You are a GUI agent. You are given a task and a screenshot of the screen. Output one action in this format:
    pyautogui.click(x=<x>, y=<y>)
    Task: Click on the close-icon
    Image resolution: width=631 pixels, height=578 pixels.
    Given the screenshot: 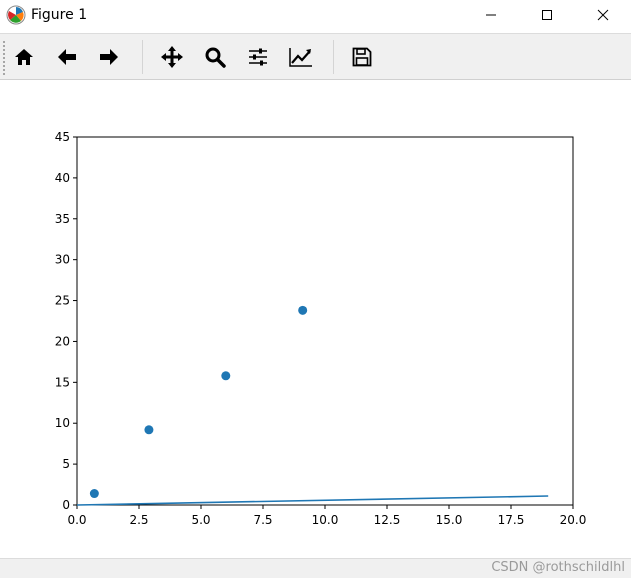 What is the action you would take?
    pyautogui.click(x=603, y=15)
    